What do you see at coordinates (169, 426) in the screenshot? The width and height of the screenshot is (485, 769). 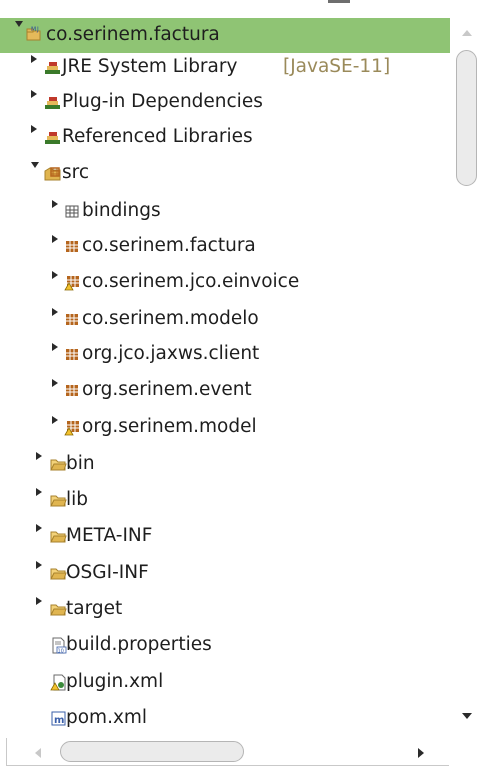 I see `tree-item-label: org.serinem.model` at bounding box center [169, 426].